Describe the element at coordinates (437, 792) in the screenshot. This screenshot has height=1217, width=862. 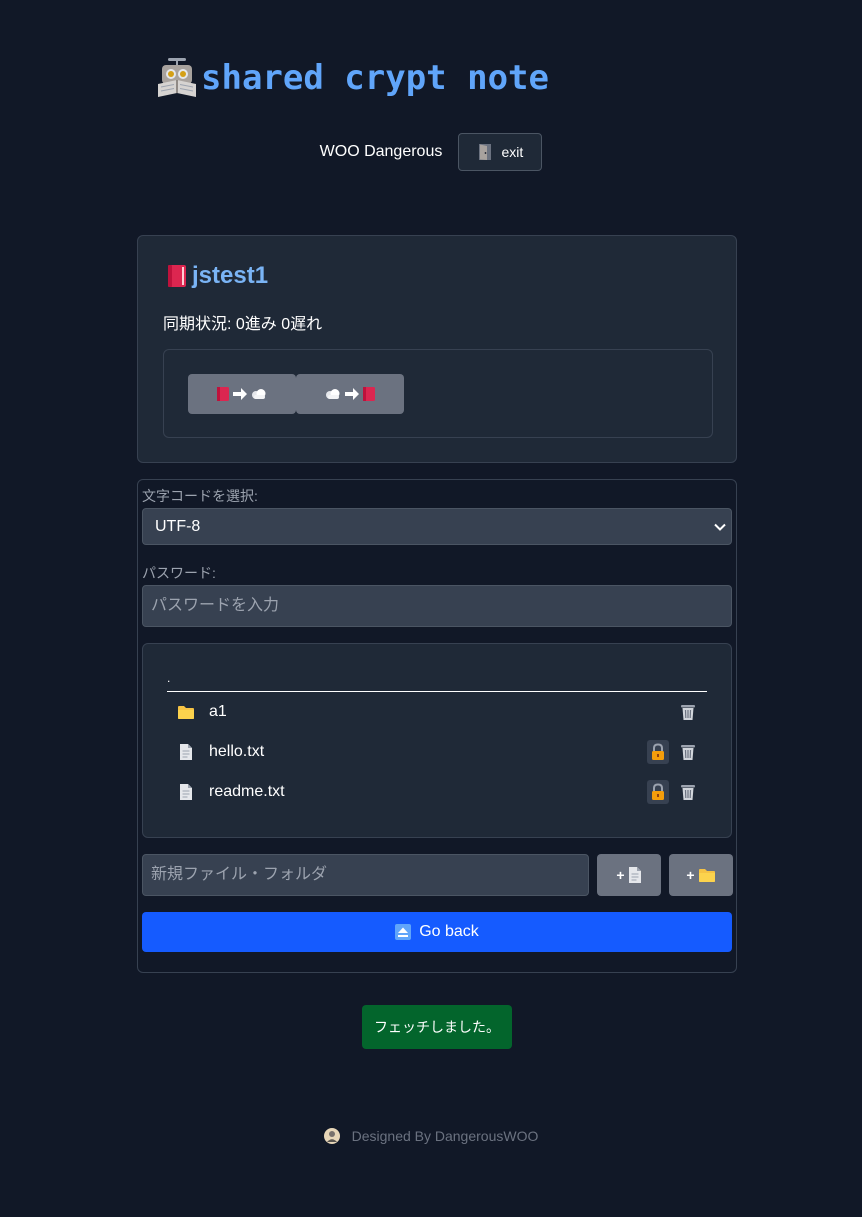
I see `file-row-file: readme.txt` at that location.